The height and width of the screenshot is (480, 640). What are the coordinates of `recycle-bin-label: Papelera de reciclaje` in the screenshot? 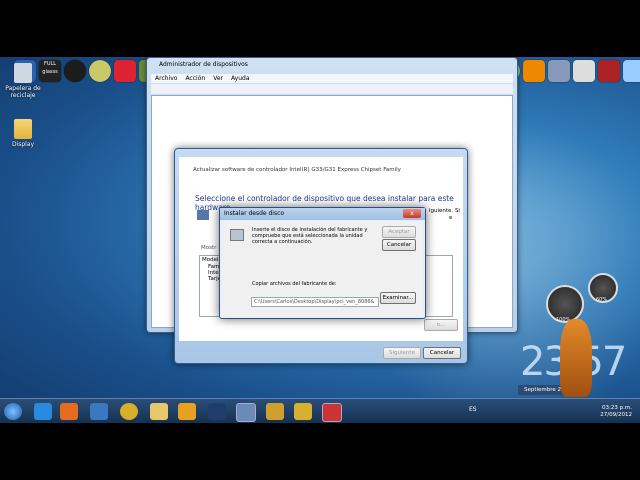 It's located at (23, 92).